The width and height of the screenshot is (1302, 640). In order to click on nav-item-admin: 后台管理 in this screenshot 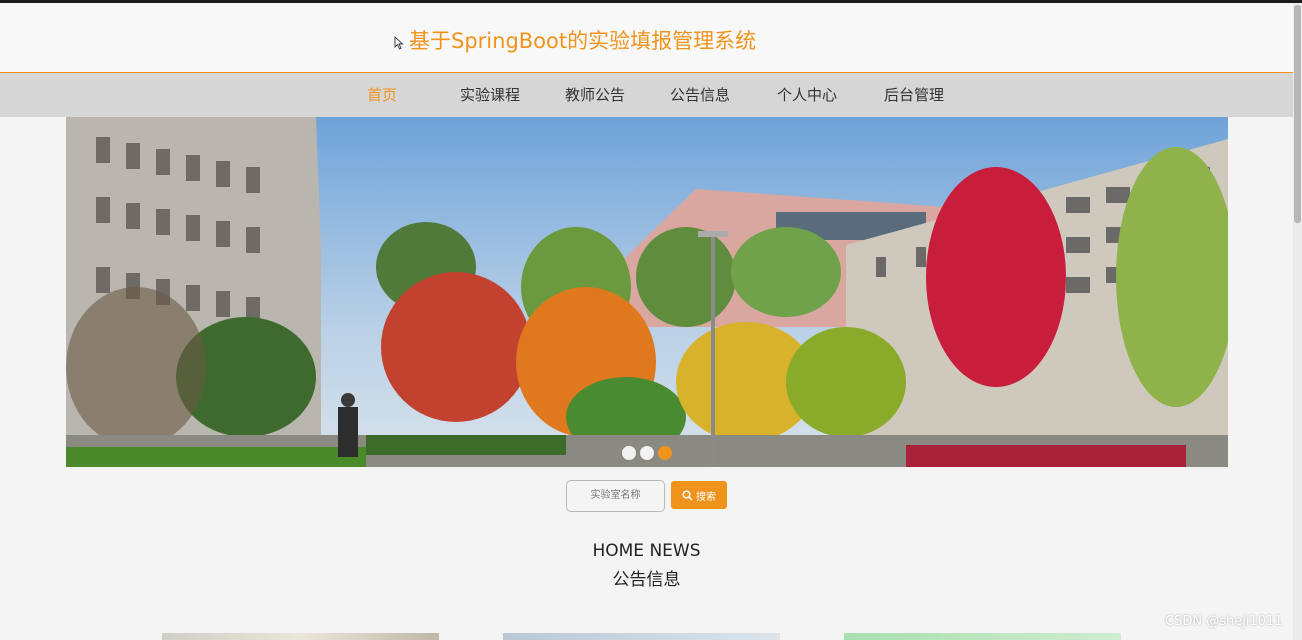, I will do `click(914, 94)`.